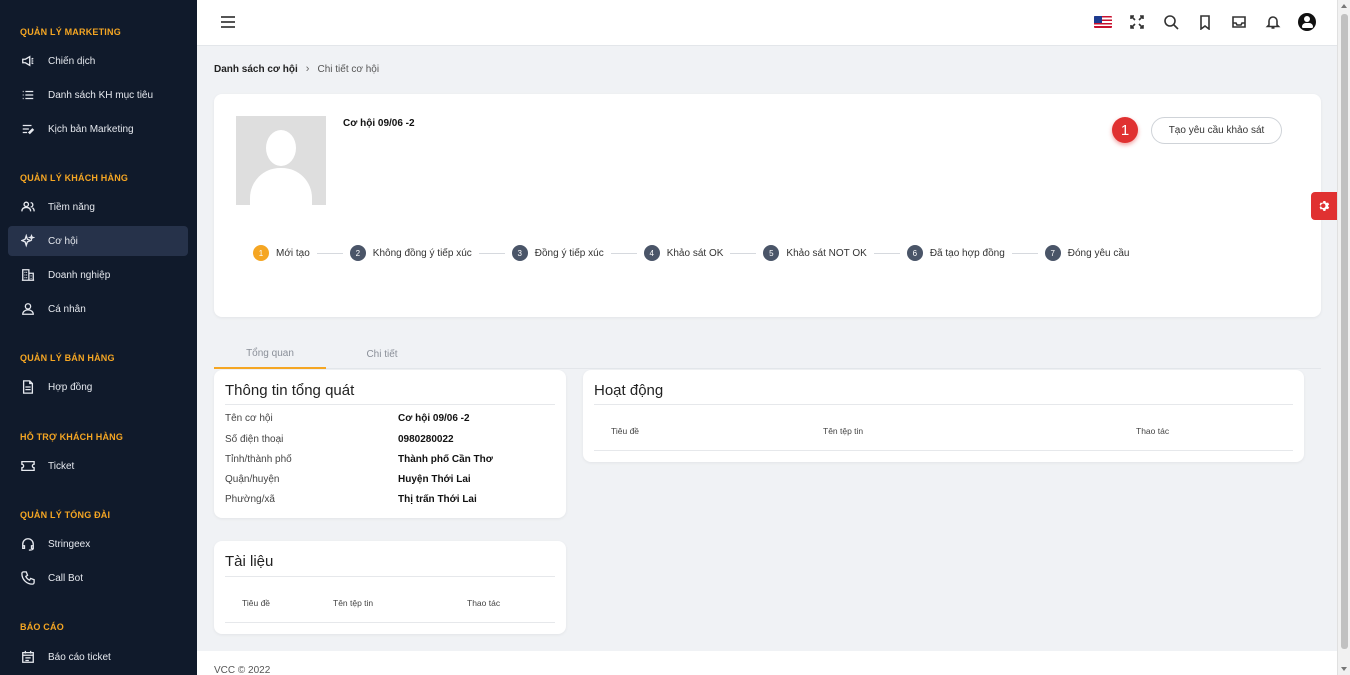 This screenshot has height=675, width=1350. I want to click on inbox-icon, so click(1239, 22).